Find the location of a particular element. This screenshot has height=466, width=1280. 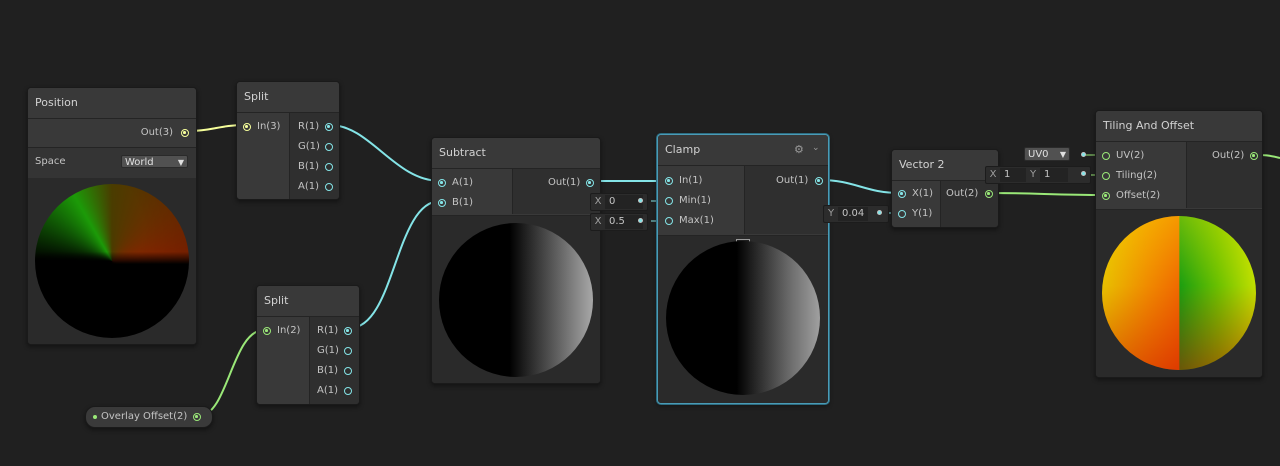

chevron-down-icon: ⌄ is located at coordinates (816, 148).